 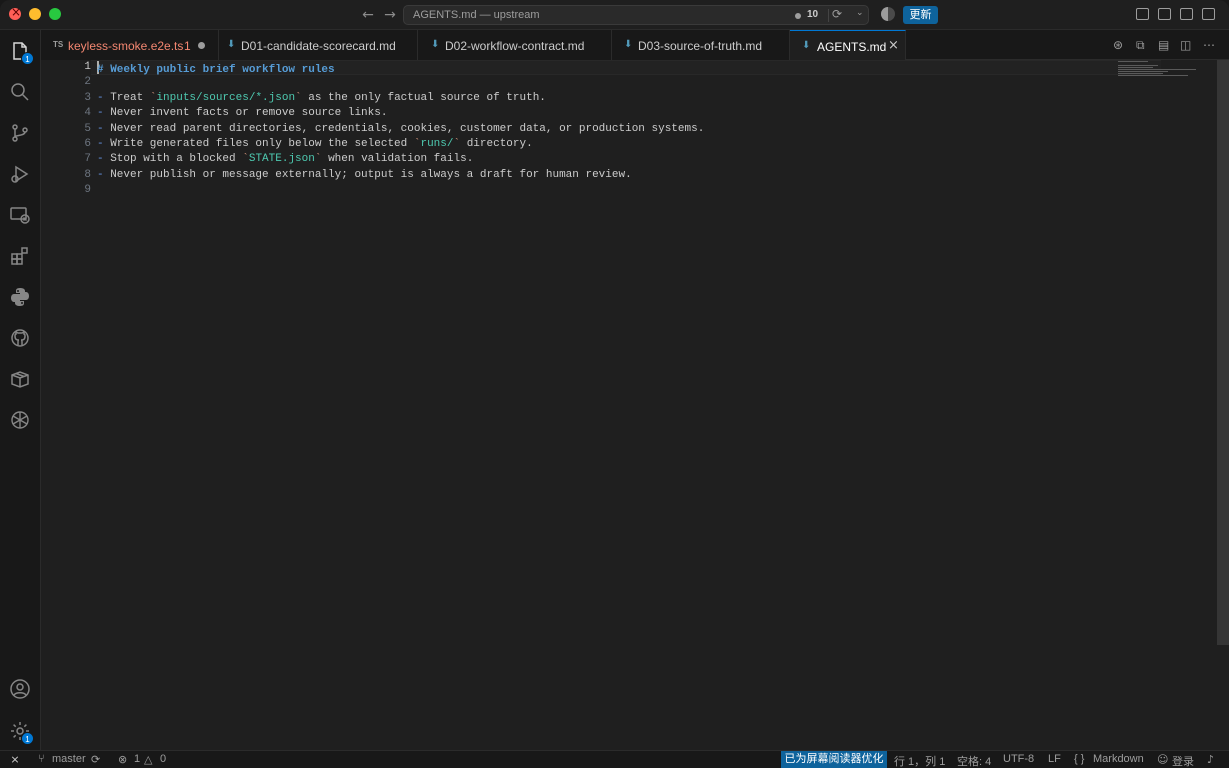 I want to click on tab-d02-workflow-contract: ⬇ D02-workflow-contract.md, so click(x=515, y=45).